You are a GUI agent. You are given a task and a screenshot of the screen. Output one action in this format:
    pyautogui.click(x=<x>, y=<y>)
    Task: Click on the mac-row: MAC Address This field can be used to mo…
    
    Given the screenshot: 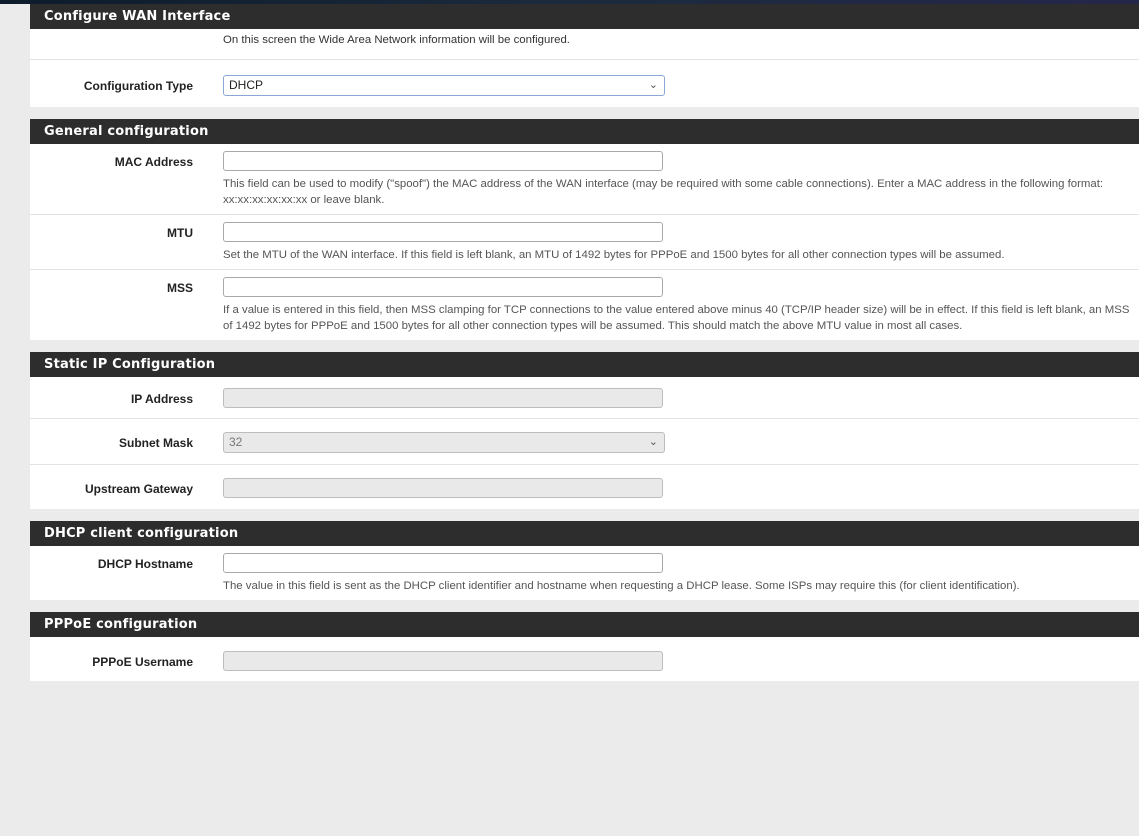 What is the action you would take?
    pyautogui.click(x=584, y=179)
    